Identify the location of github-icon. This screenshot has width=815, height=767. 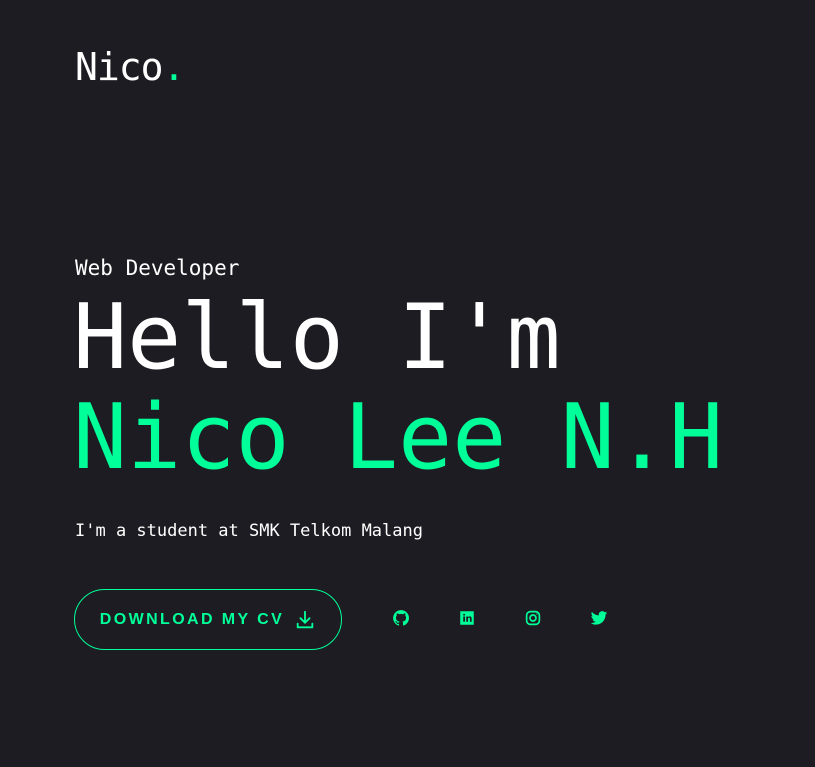
(401, 620).